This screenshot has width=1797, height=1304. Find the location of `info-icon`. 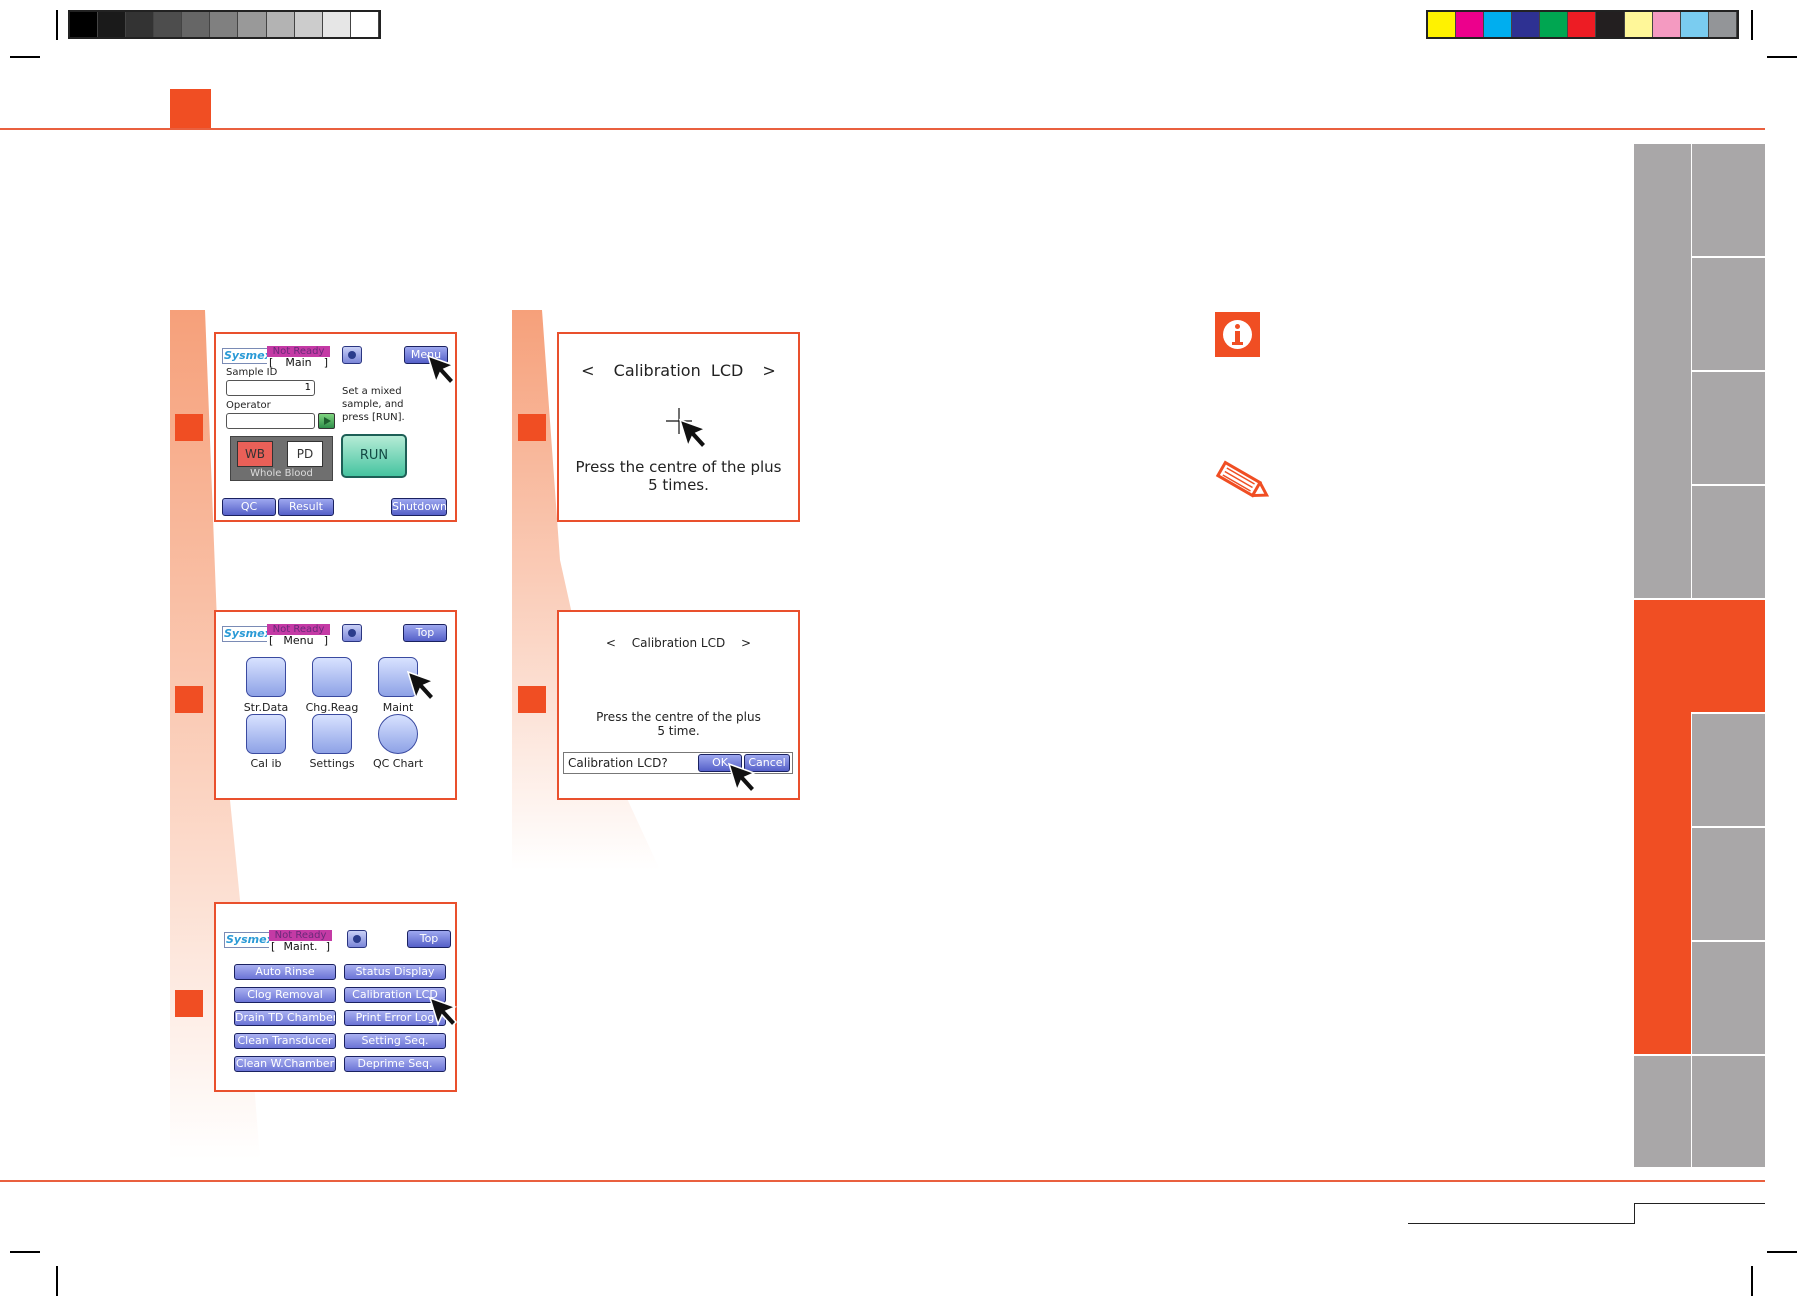

info-icon is located at coordinates (1237, 334).